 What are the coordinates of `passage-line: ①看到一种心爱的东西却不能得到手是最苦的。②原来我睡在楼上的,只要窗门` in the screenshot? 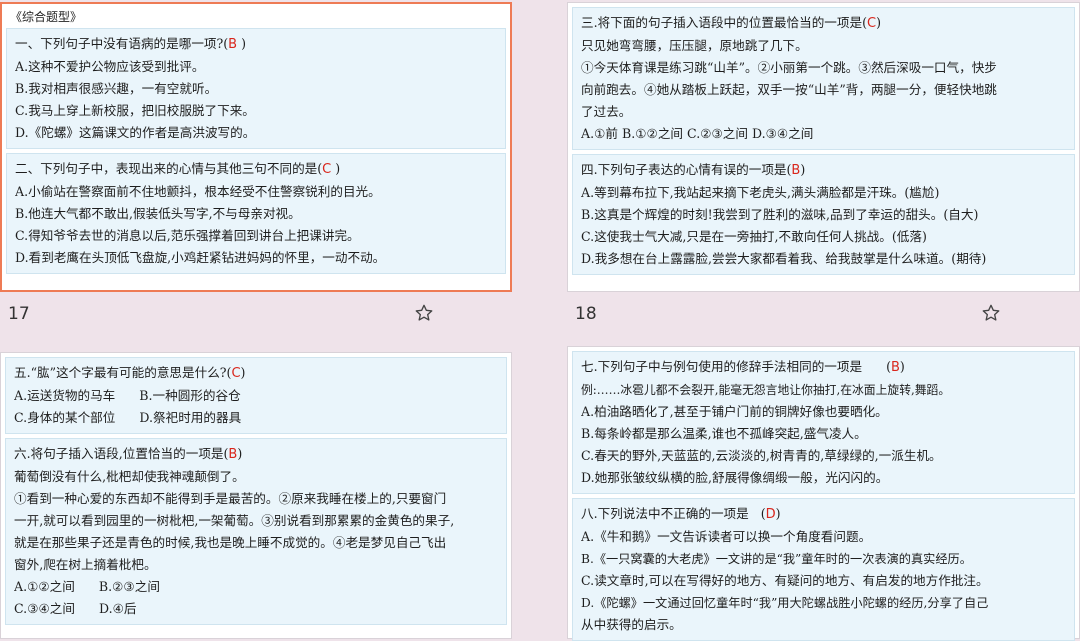 It's located at (230, 498).